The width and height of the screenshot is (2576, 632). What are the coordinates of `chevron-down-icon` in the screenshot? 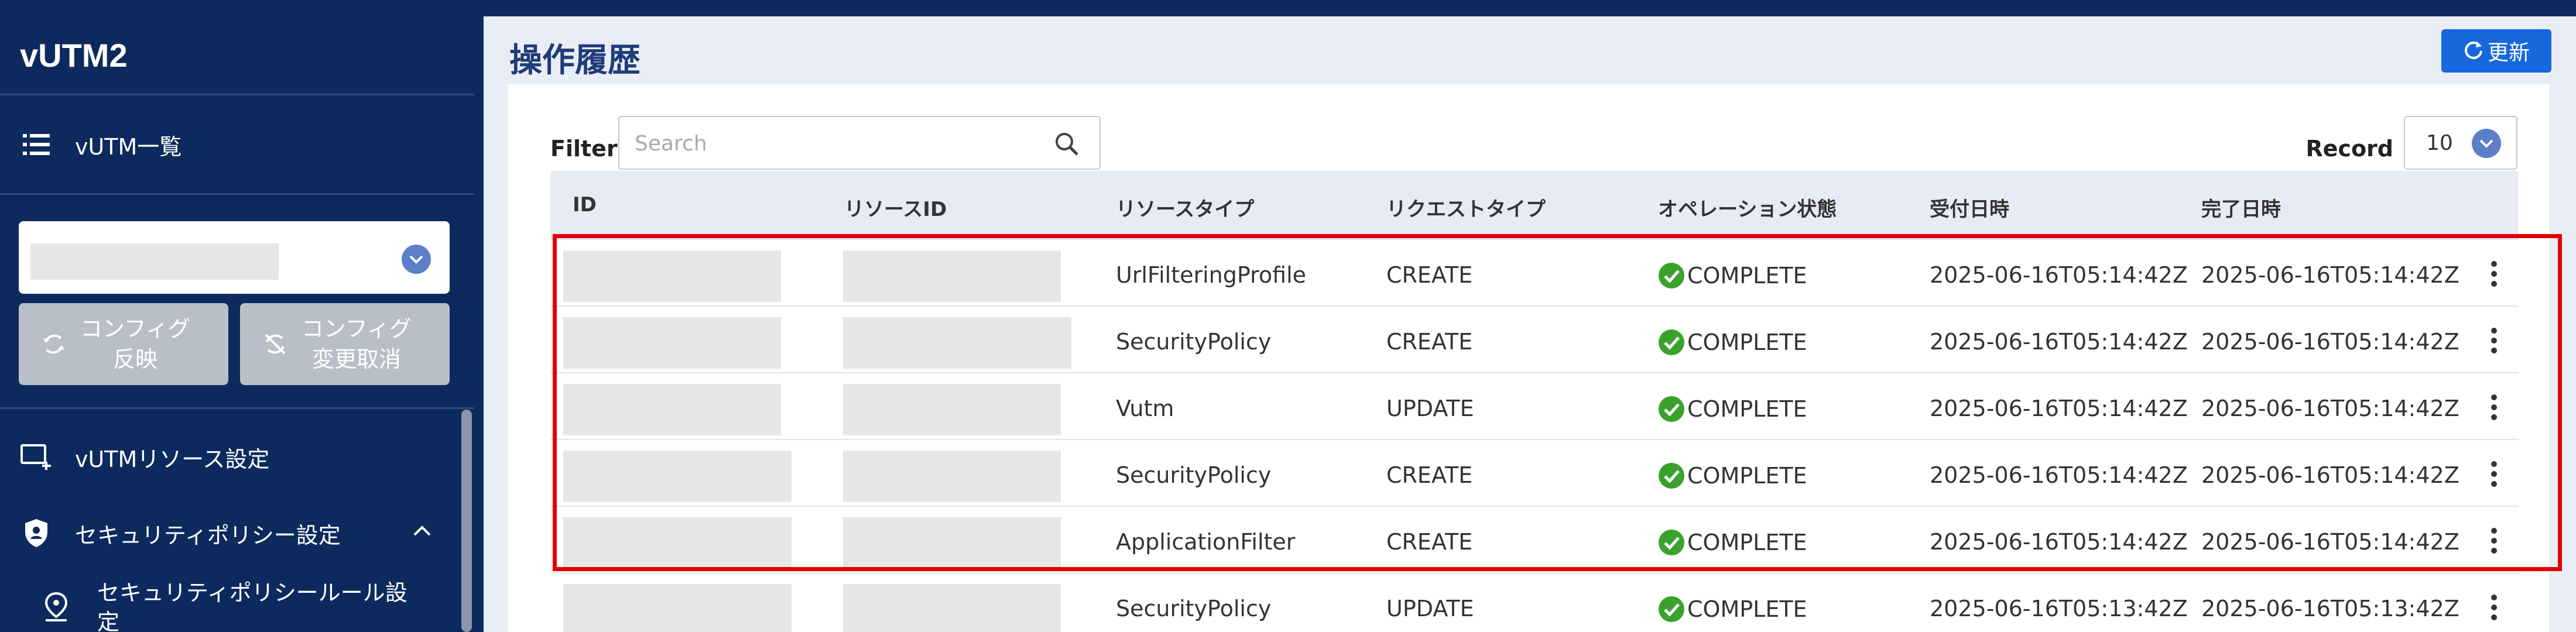 It's located at (2486, 143).